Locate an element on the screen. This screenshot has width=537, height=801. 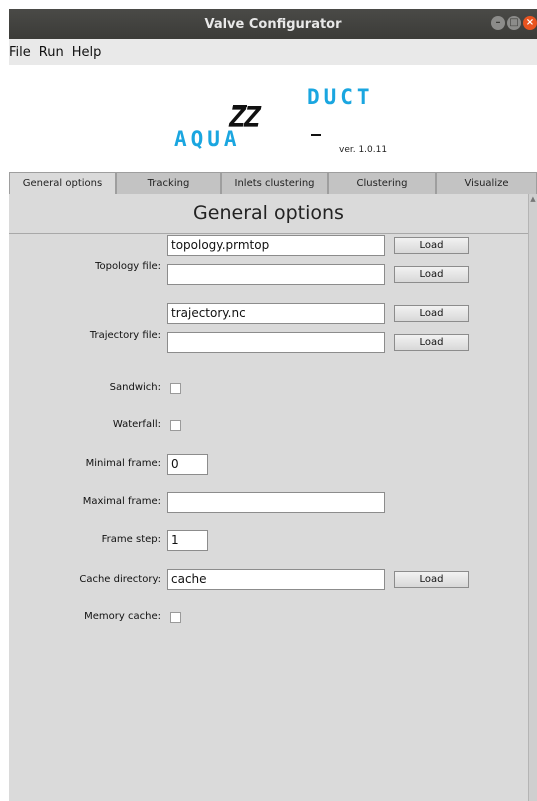
trajectory-file-label: Trajectory file: is located at coordinates (125, 335).